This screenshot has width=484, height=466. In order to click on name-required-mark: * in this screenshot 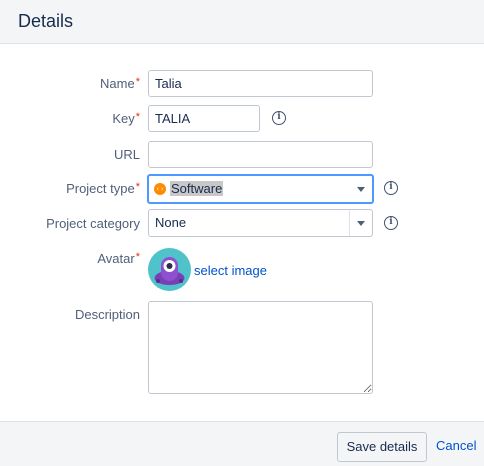, I will do `click(137, 82)`.